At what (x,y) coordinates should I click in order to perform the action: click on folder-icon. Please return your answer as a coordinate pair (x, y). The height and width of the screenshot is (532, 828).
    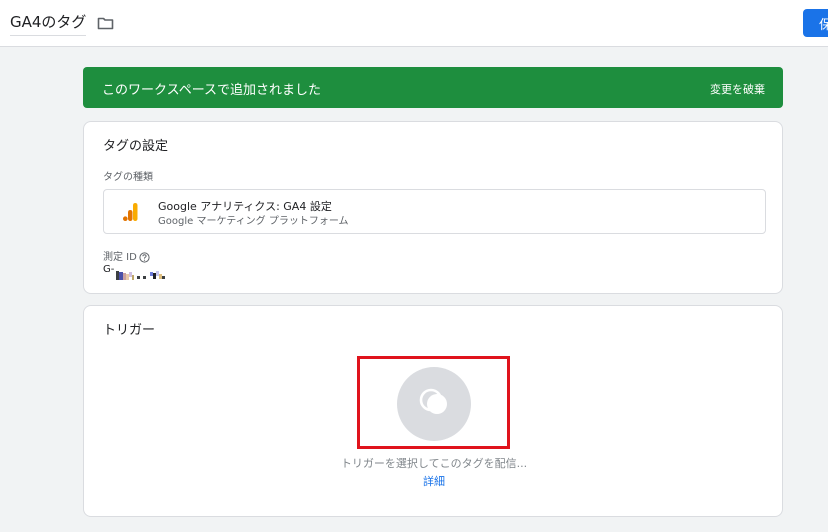
    Looking at the image, I should click on (105, 22).